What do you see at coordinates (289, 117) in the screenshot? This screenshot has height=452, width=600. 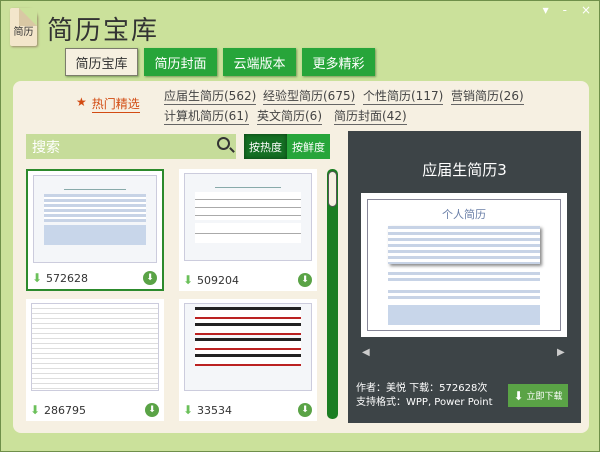 I see `category-link: 英文简历(6)` at bounding box center [289, 117].